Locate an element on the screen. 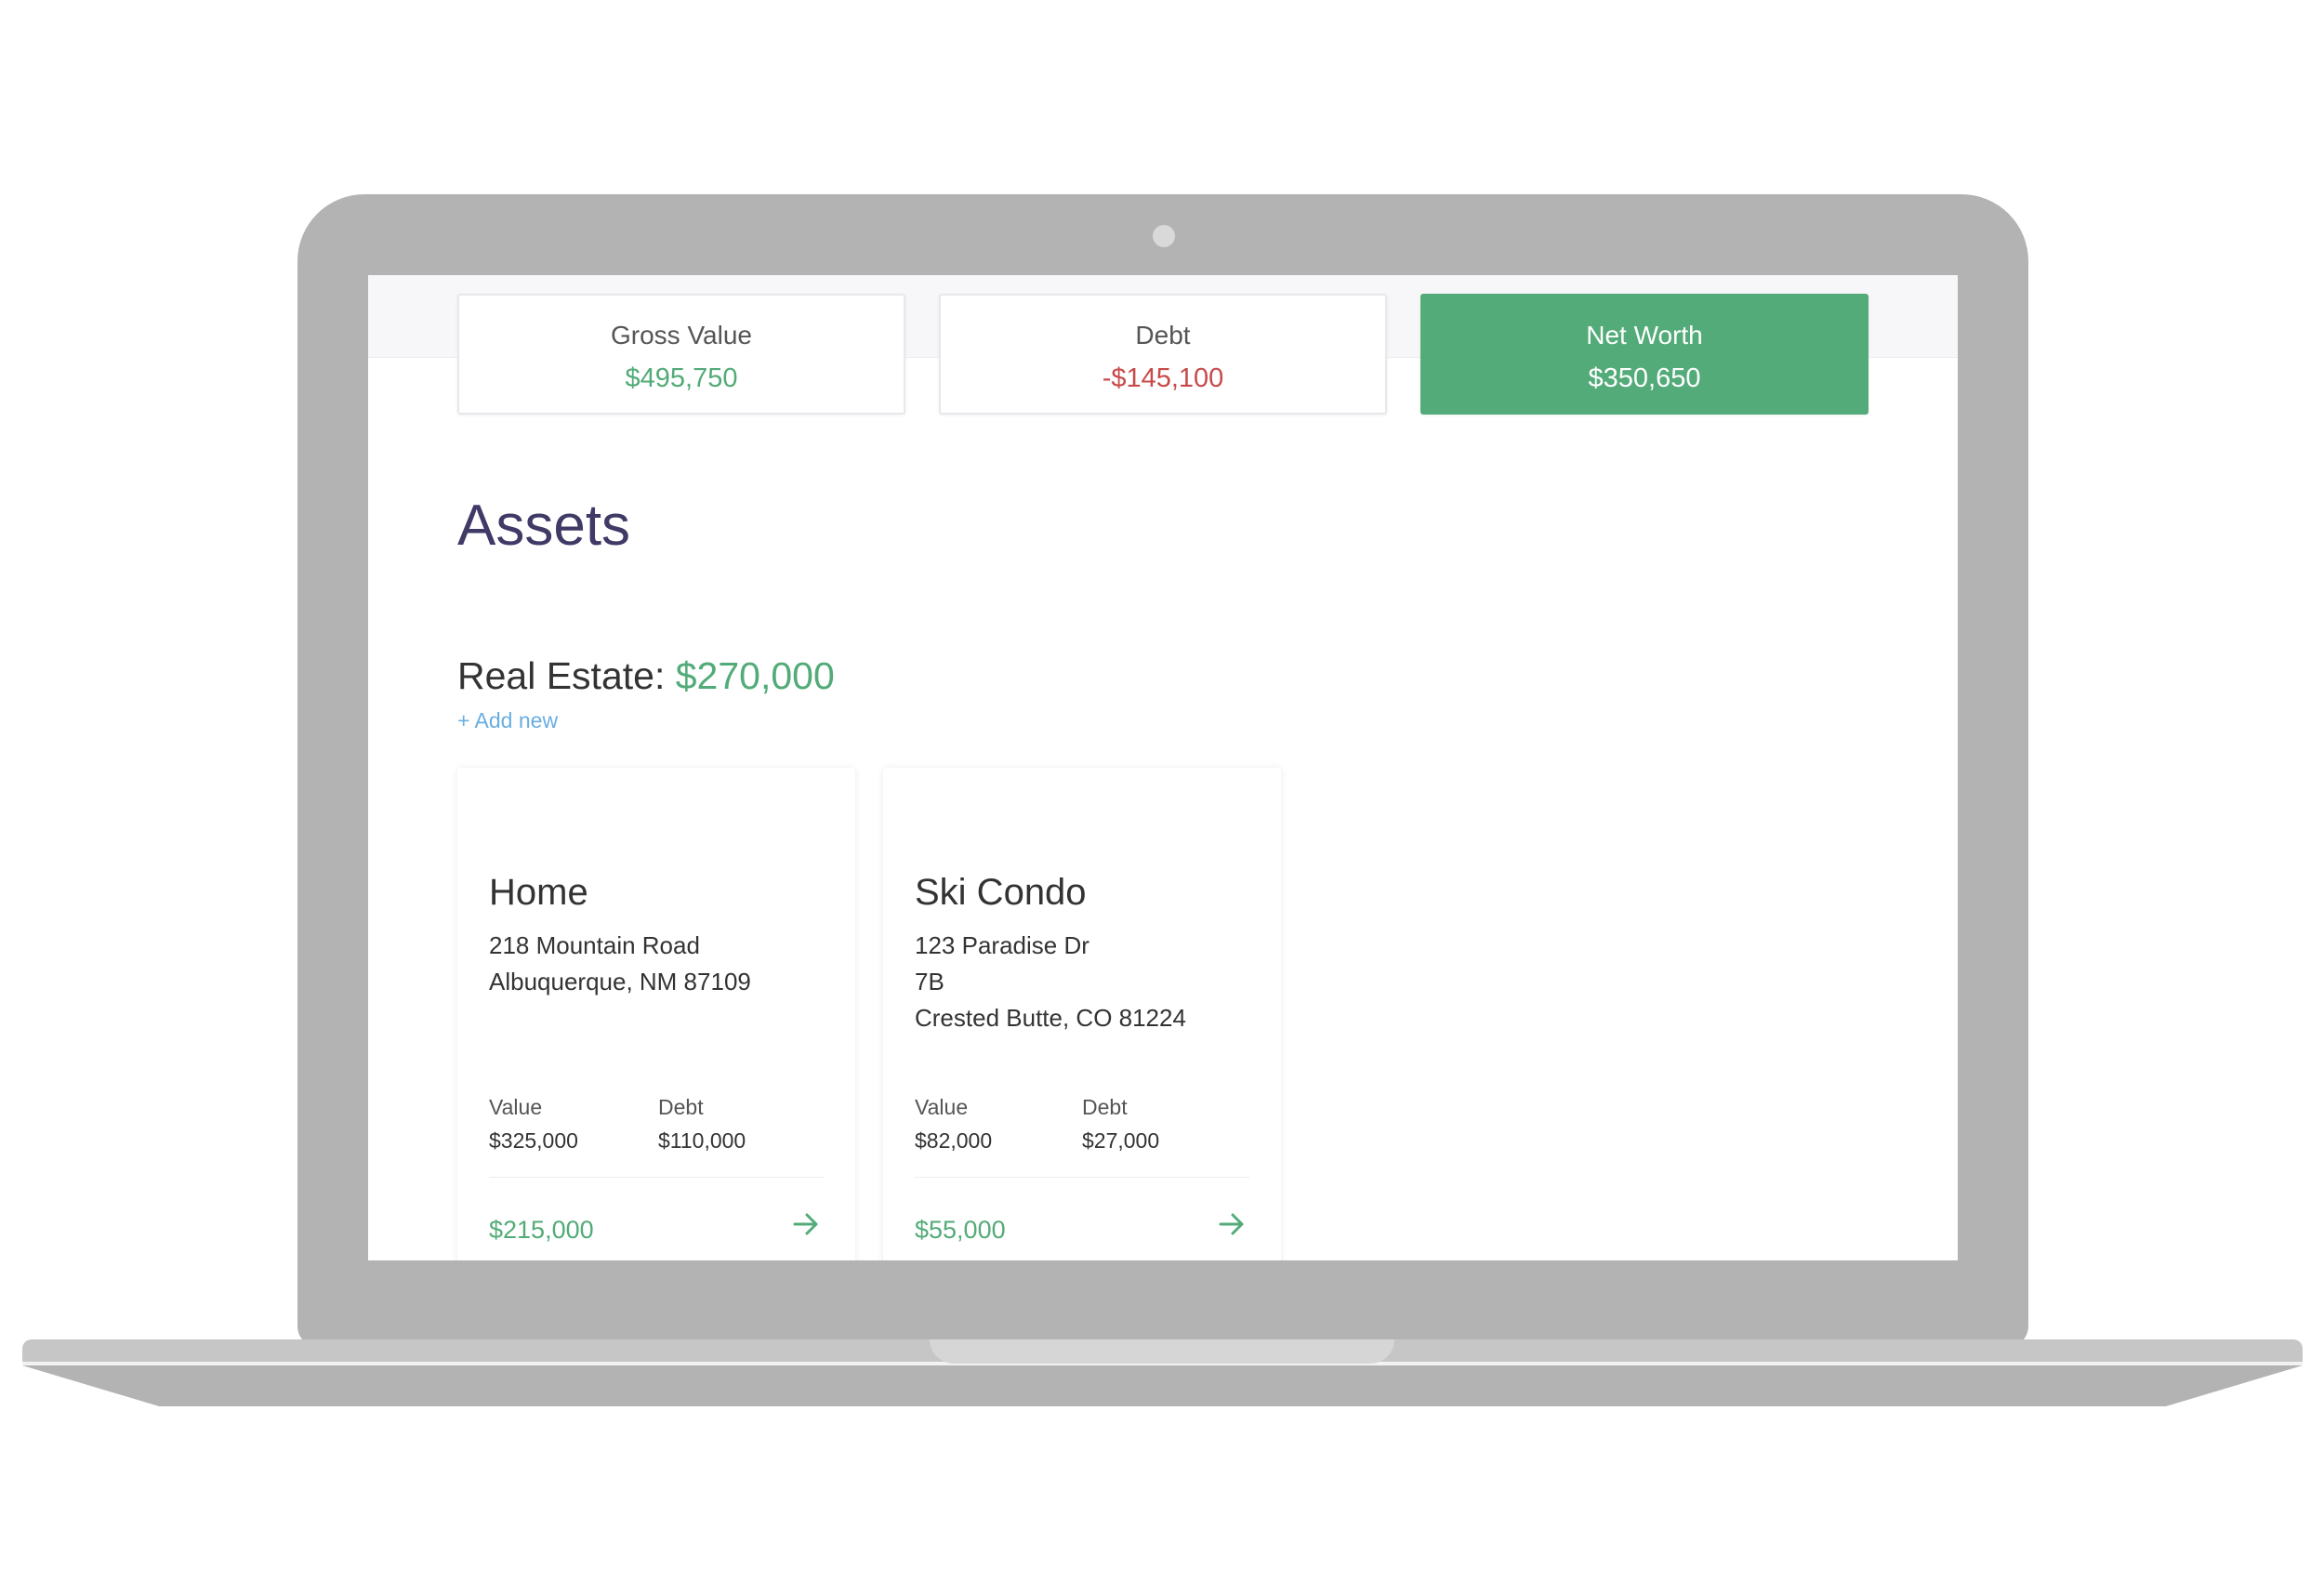  equity-amount: $55,000 is located at coordinates (960, 1230).